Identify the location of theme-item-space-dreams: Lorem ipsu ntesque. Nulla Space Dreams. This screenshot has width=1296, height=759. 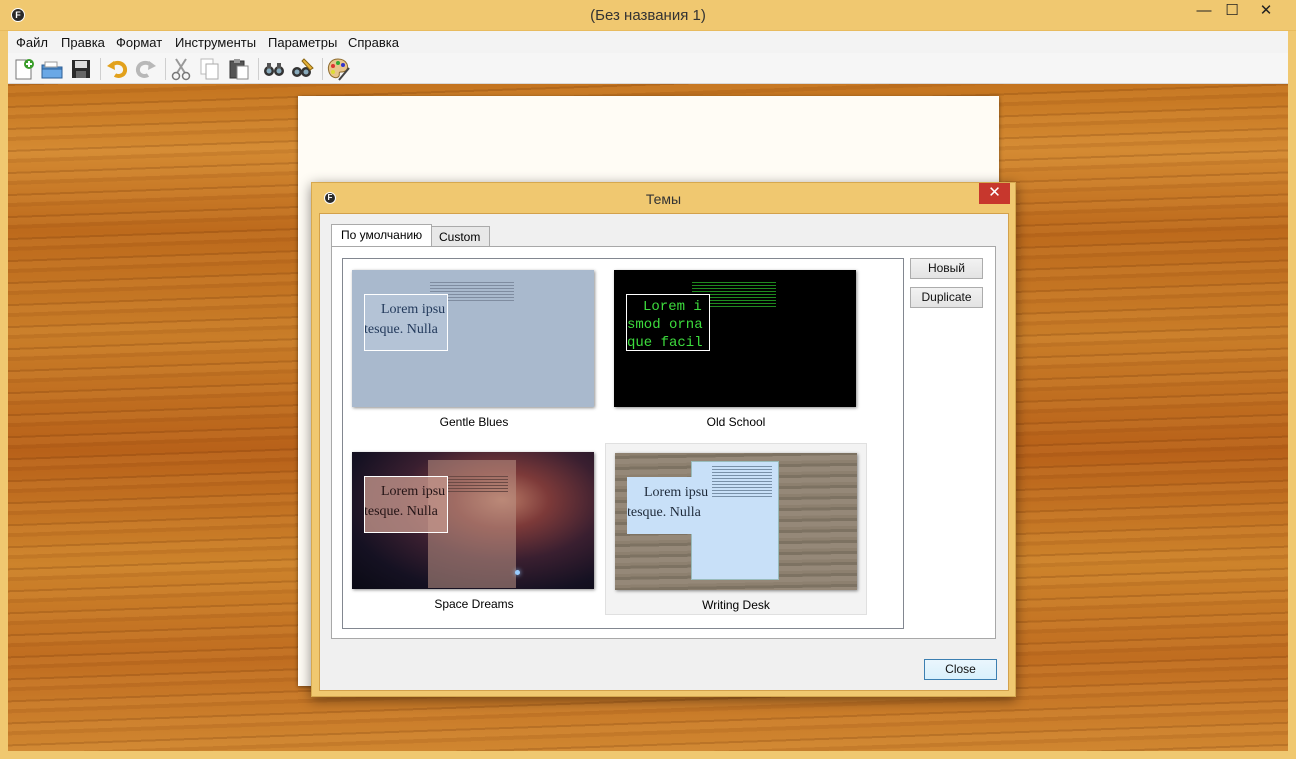
(474, 529).